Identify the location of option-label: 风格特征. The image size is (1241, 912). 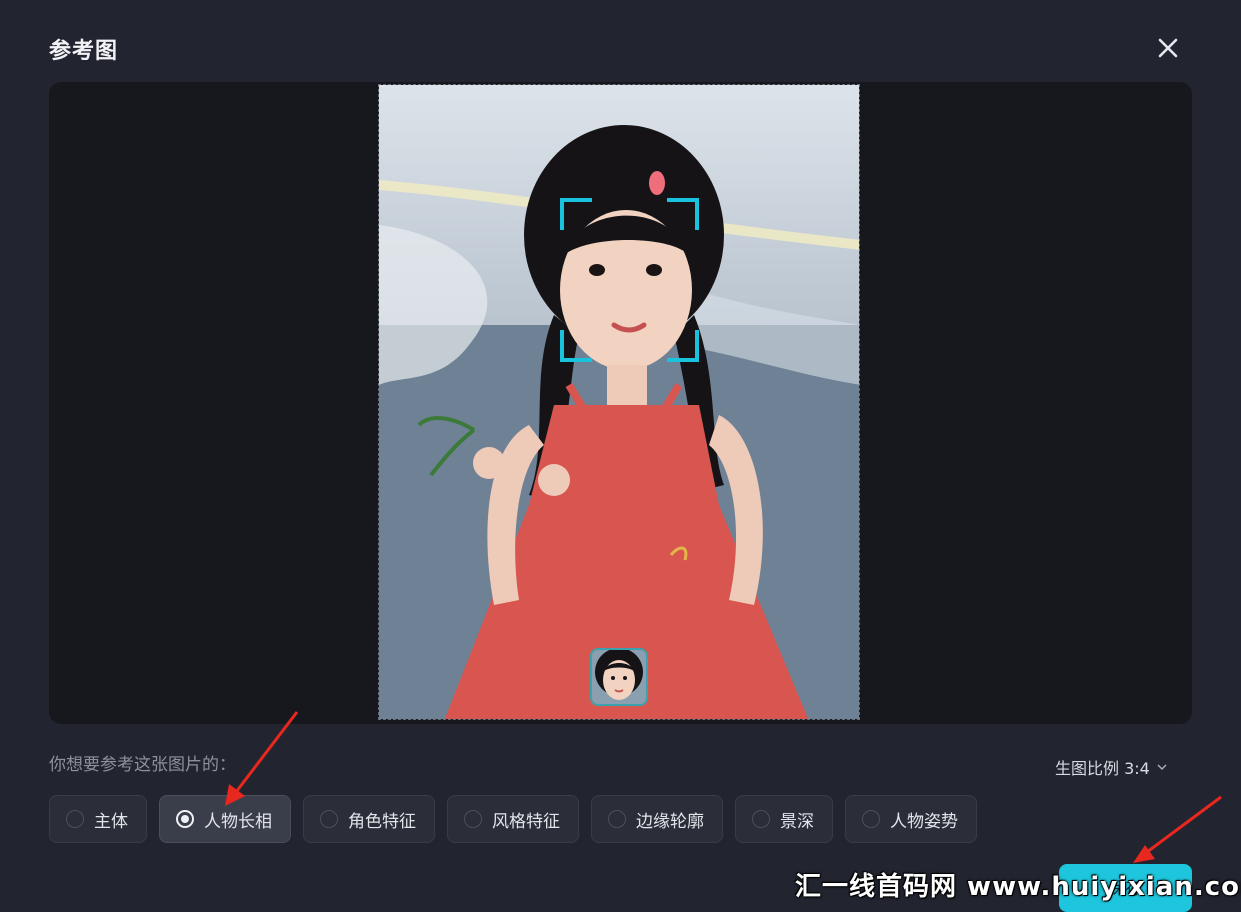
(526, 821).